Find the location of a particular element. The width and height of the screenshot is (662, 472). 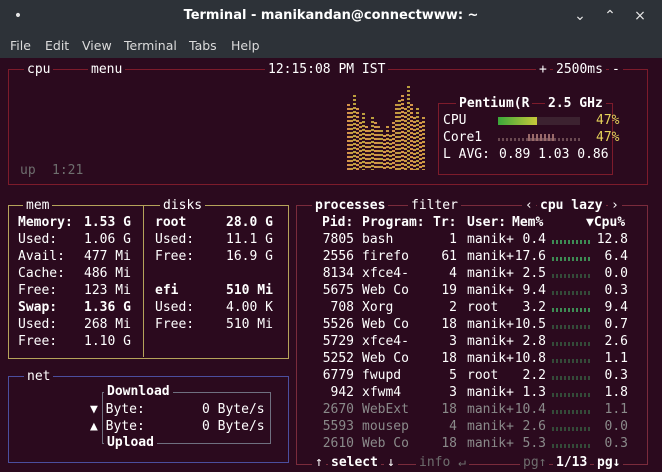

table-row: 6779 fwupd 5 root 2.2 0.3 is located at coordinates (467, 375).